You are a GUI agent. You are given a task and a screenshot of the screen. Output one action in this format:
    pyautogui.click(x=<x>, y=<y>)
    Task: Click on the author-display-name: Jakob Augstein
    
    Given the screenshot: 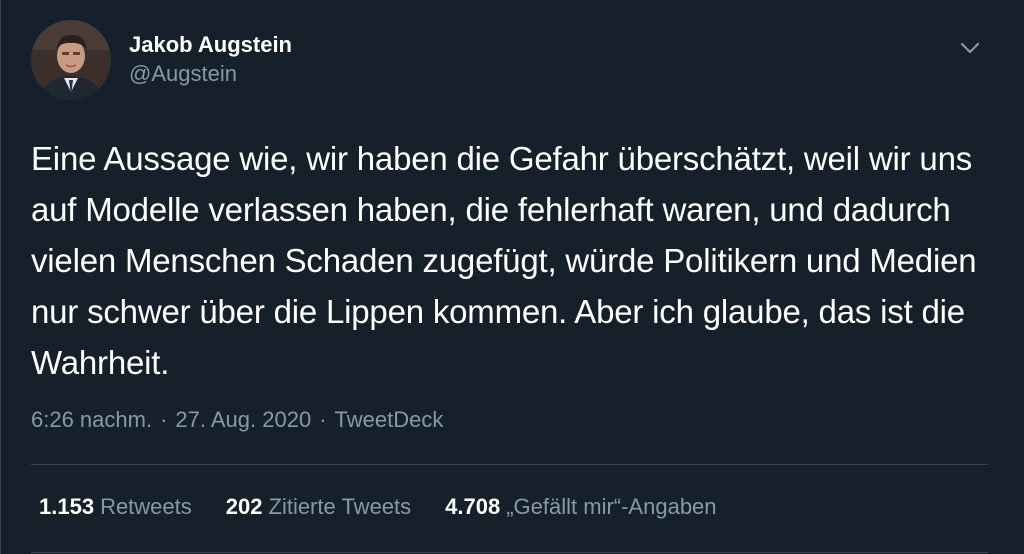 What is the action you would take?
    pyautogui.click(x=210, y=45)
    